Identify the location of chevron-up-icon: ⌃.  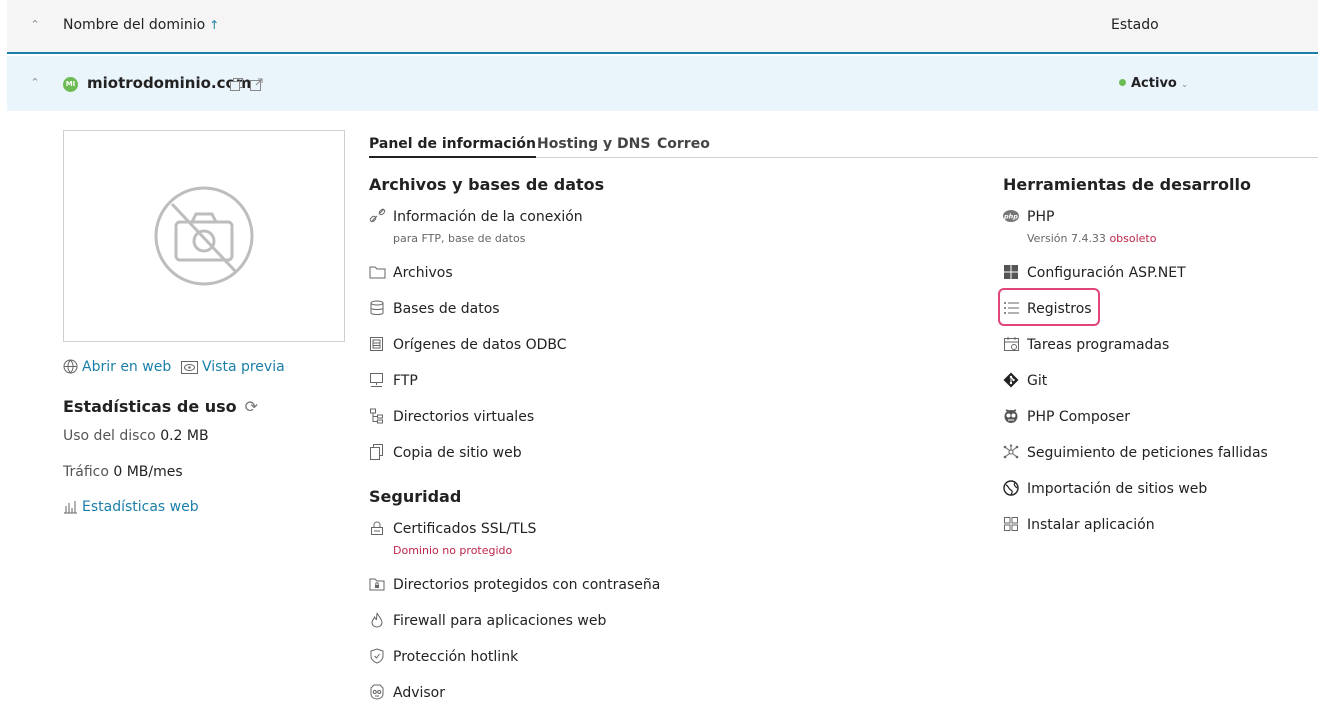
(35, 83).